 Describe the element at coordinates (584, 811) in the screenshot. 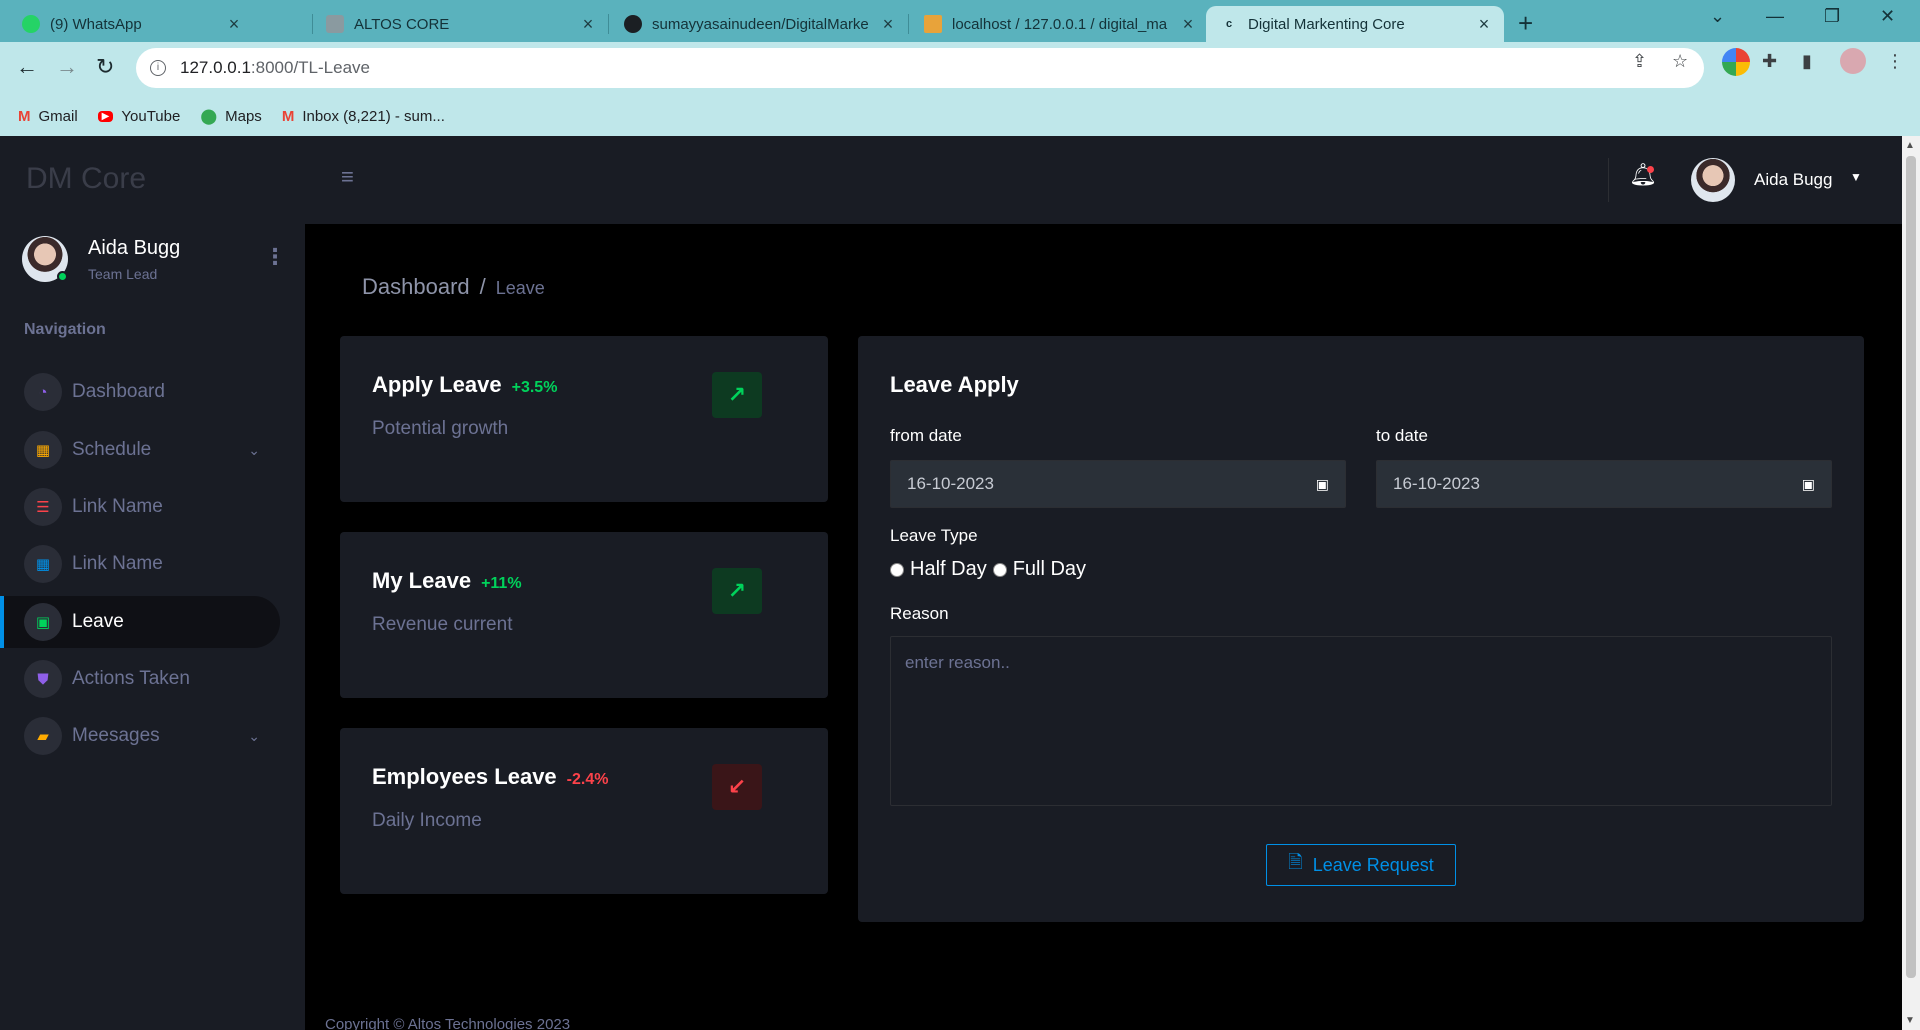

I see `stat-card-employees-leave: Employees Leave -2.4% Daily Income ↙` at that location.